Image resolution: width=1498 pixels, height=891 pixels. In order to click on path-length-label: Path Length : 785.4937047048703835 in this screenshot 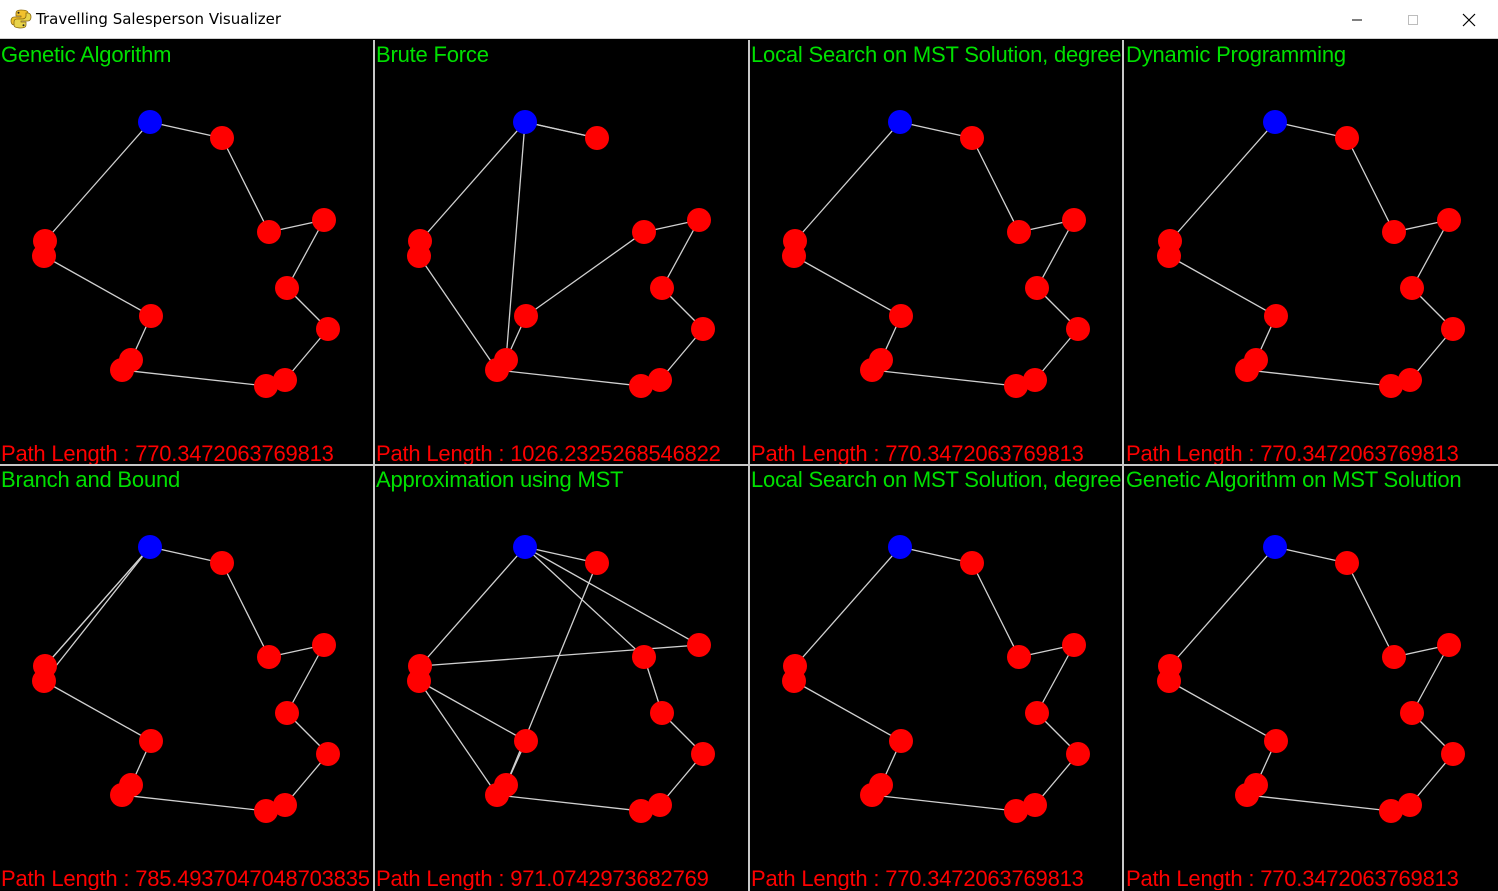, I will do `click(185, 878)`.